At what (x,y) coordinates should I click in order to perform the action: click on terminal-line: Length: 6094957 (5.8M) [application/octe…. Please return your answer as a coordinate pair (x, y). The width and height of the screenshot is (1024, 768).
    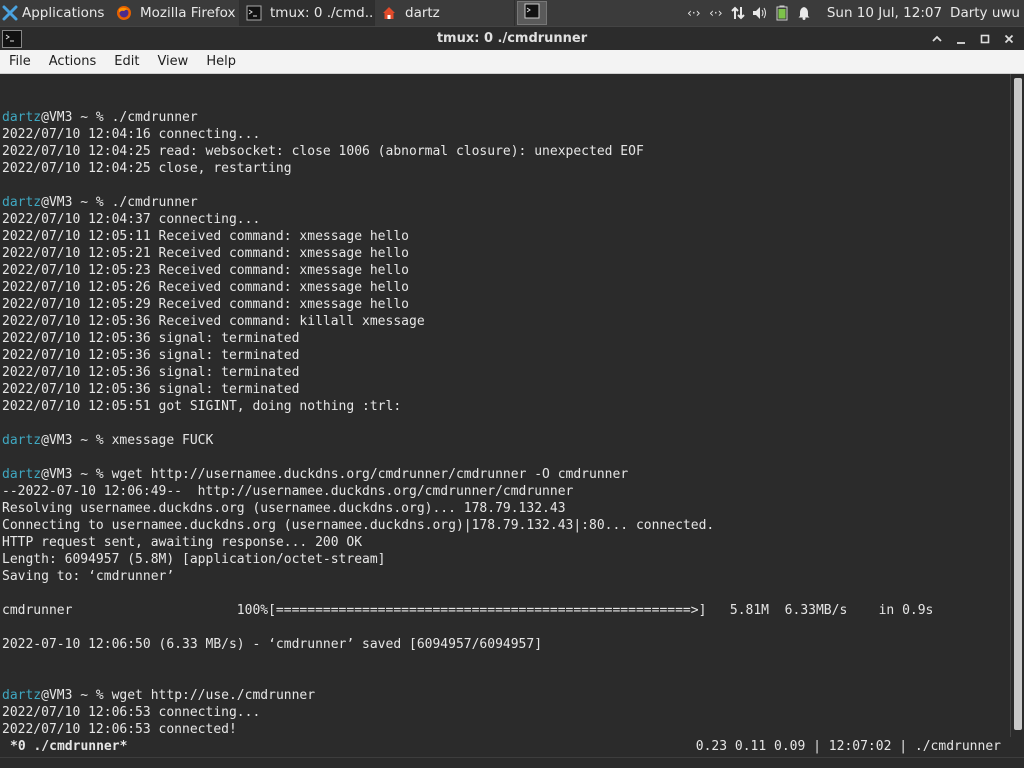
    Looking at the image, I should click on (506, 559).